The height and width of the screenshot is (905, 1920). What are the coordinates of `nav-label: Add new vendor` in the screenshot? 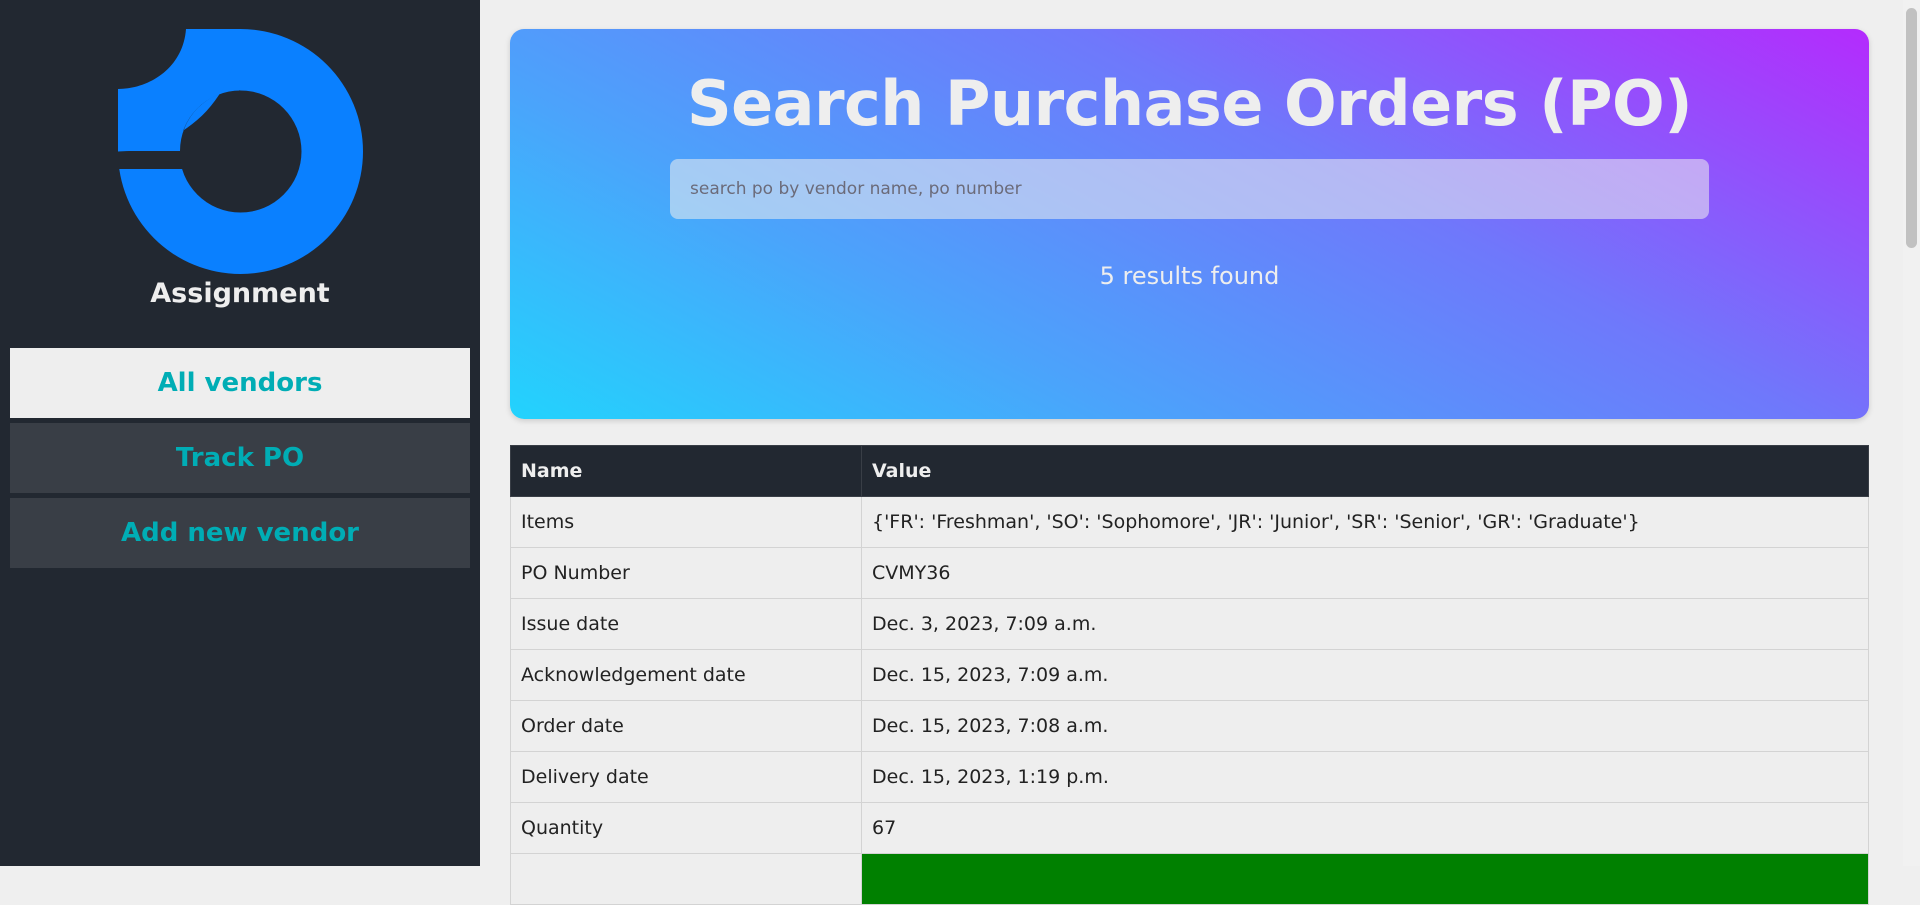 It's located at (240, 533).